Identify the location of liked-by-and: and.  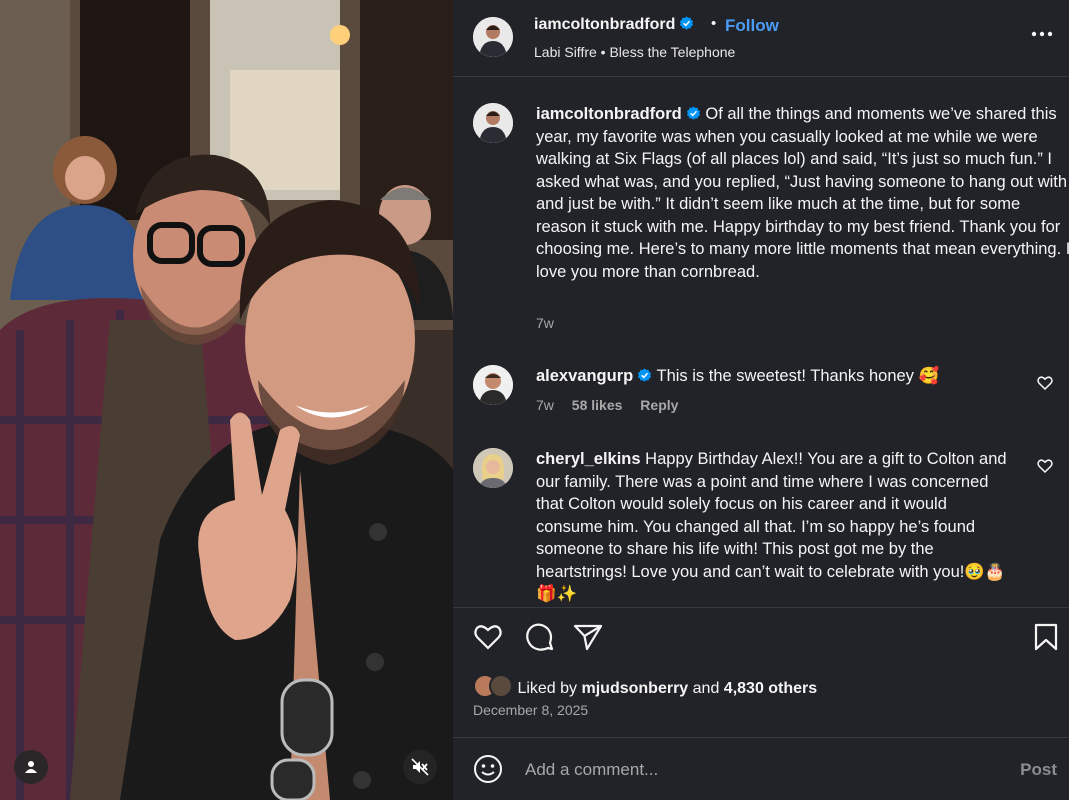
(706, 688).